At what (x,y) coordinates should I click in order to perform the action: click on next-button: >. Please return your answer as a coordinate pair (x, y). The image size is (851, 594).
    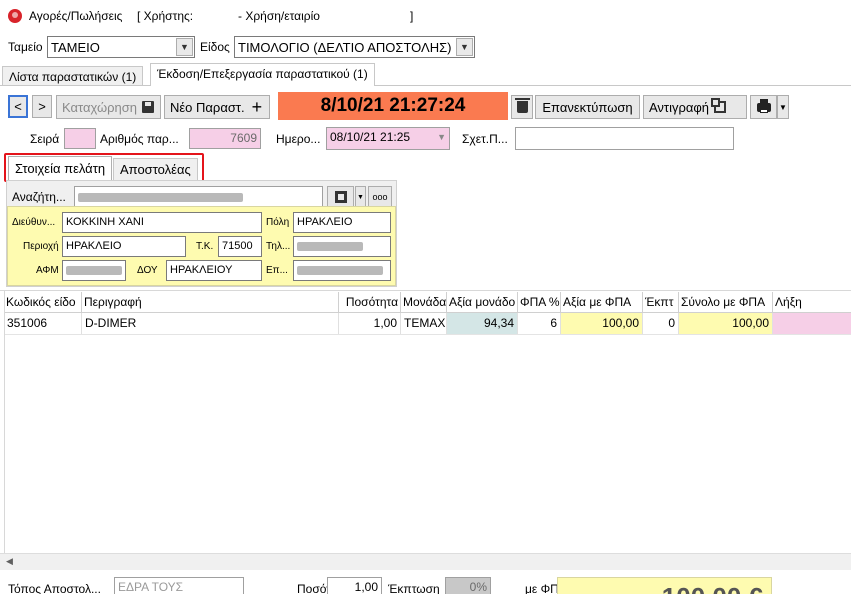
    Looking at the image, I should click on (42, 106).